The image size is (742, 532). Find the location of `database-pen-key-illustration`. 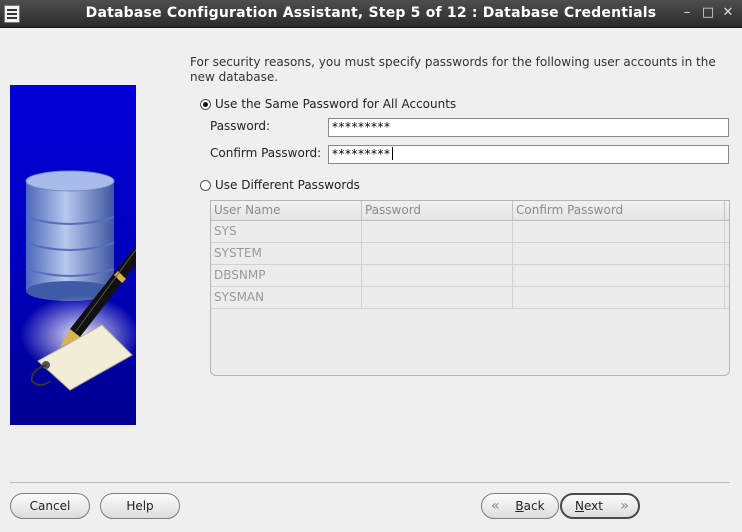

database-pen-key-illustration is located at coordinates (73, 255).